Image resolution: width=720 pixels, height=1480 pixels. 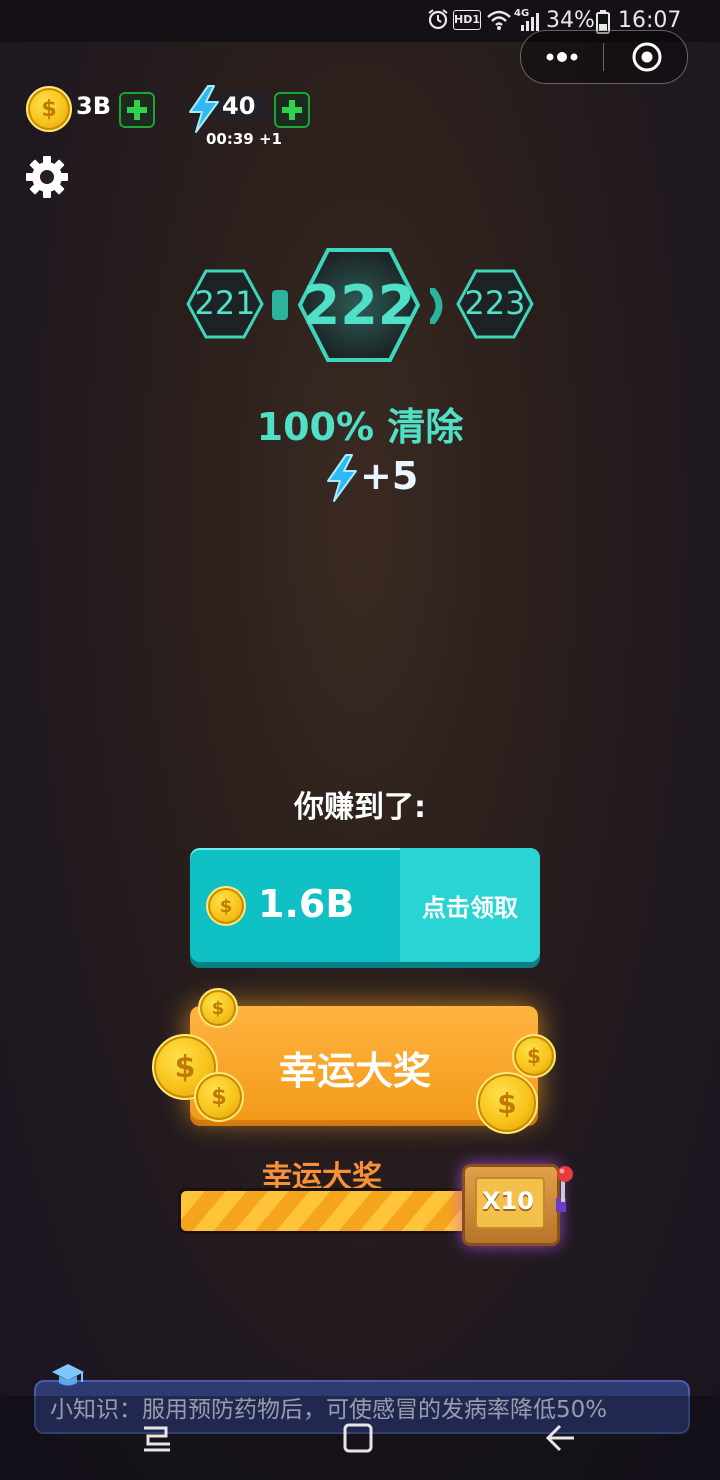 I want to click on more-dots-icon, so click(x=562, y=59).